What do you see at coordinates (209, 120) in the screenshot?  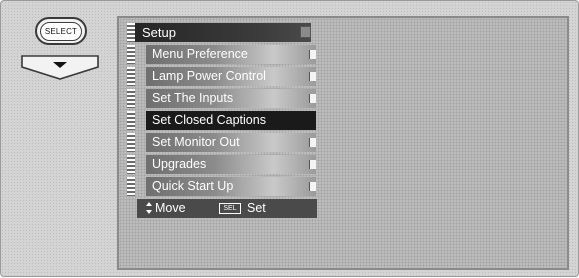 I see `menu-item-label: Set Closed Captions` at bounding box center [209, 120].